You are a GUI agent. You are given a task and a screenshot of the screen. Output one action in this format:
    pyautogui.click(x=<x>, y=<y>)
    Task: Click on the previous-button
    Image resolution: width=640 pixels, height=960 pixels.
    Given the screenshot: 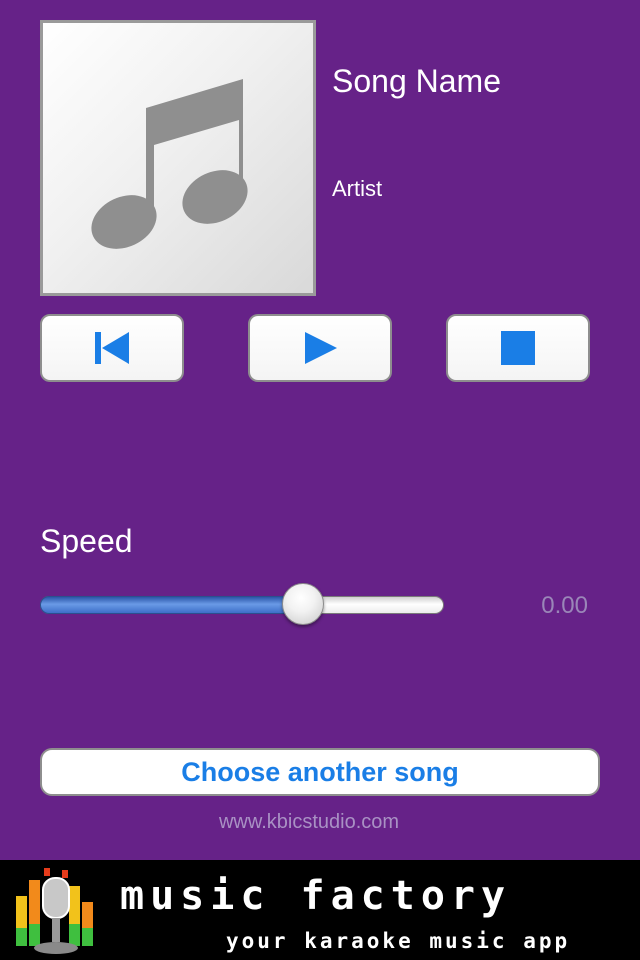 What is the action you would take?
    pyautogui.click(x=112, y=348)
    